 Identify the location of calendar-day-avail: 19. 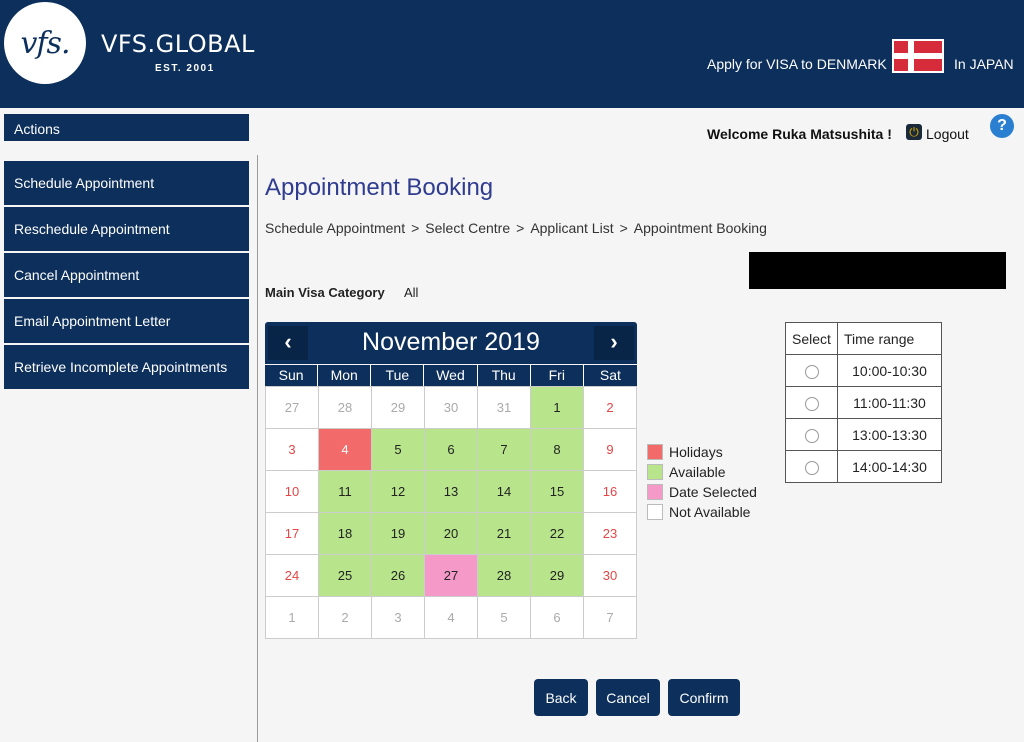
(398, 534).